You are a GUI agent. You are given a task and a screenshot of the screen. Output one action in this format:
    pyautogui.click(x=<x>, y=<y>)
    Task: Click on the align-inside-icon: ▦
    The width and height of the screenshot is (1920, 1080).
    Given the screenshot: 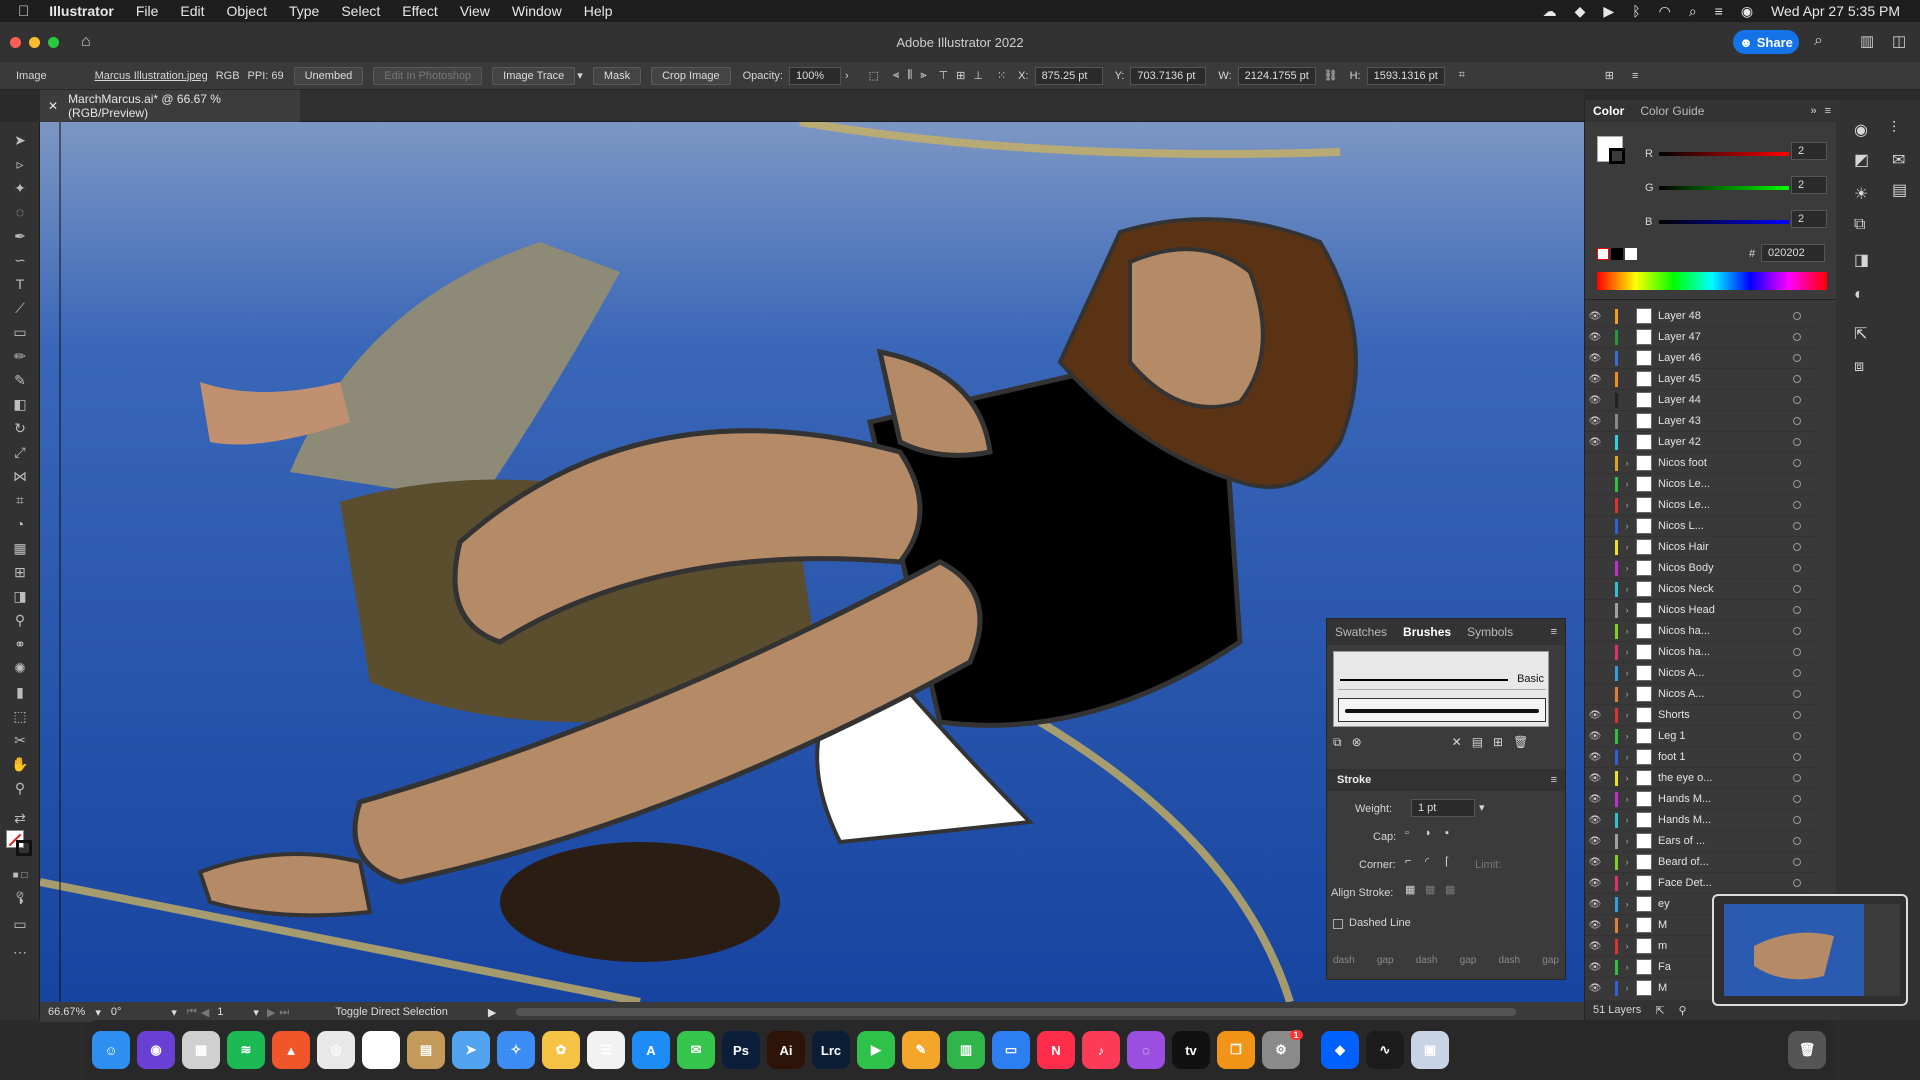 What is the action you would take?
    pyautogui.click(x=1430, y=889)
    